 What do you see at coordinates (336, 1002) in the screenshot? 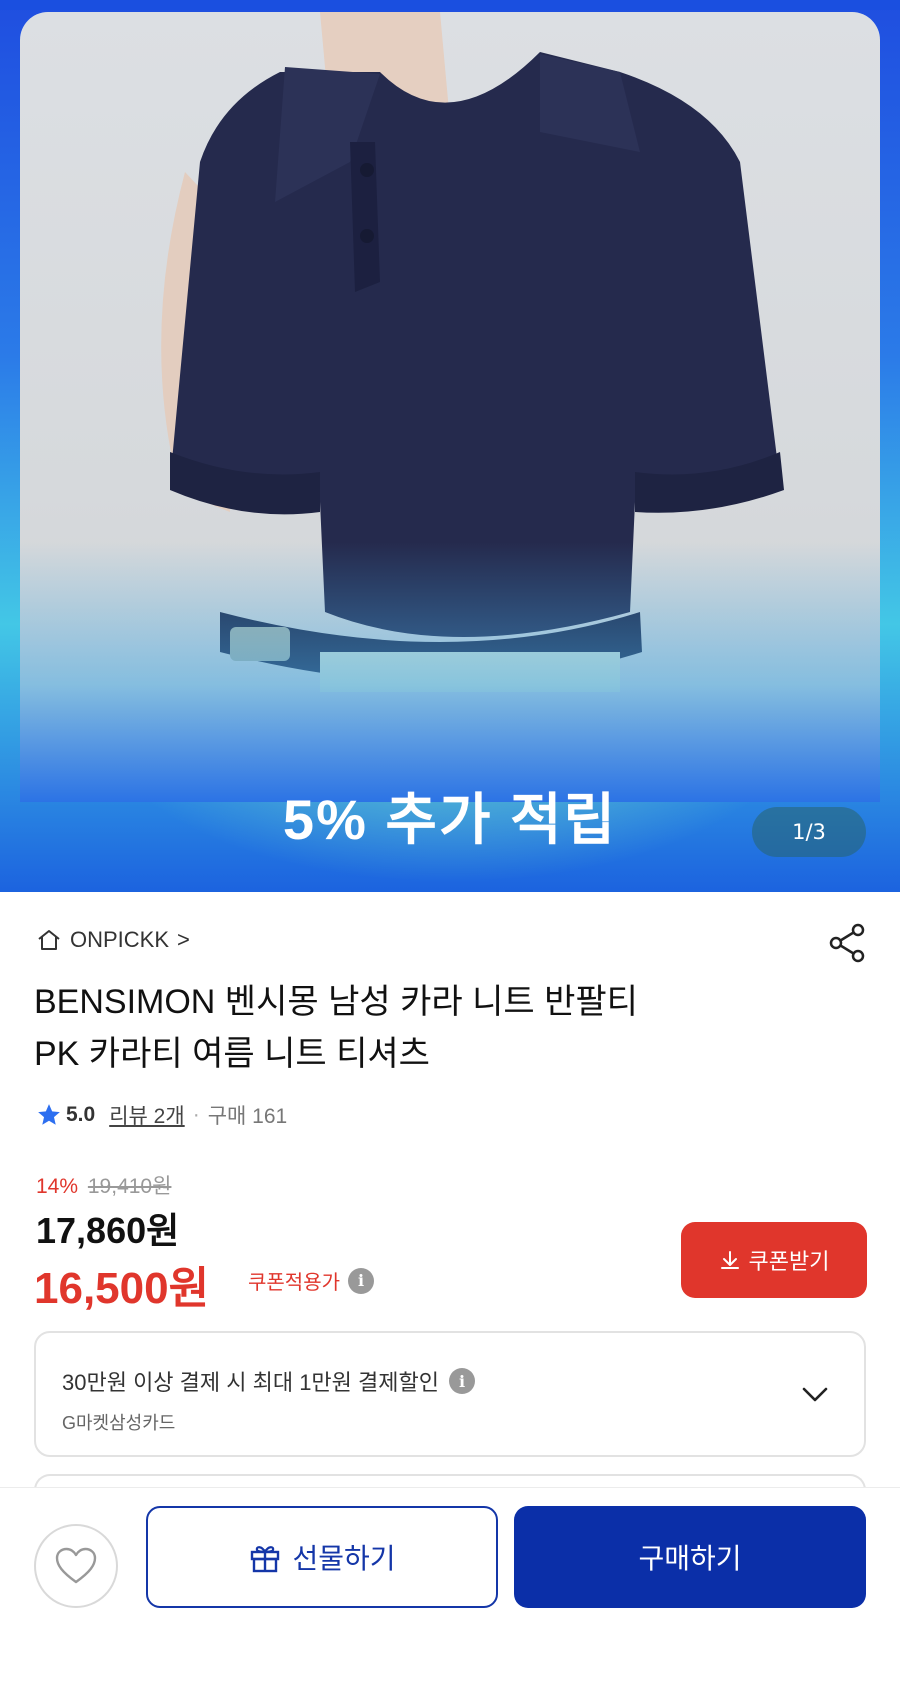
I see `product-title-line-1: BENSIMON 벤시몽 남성 카라 니트 반팔티` at bounding box center [336, 1002].